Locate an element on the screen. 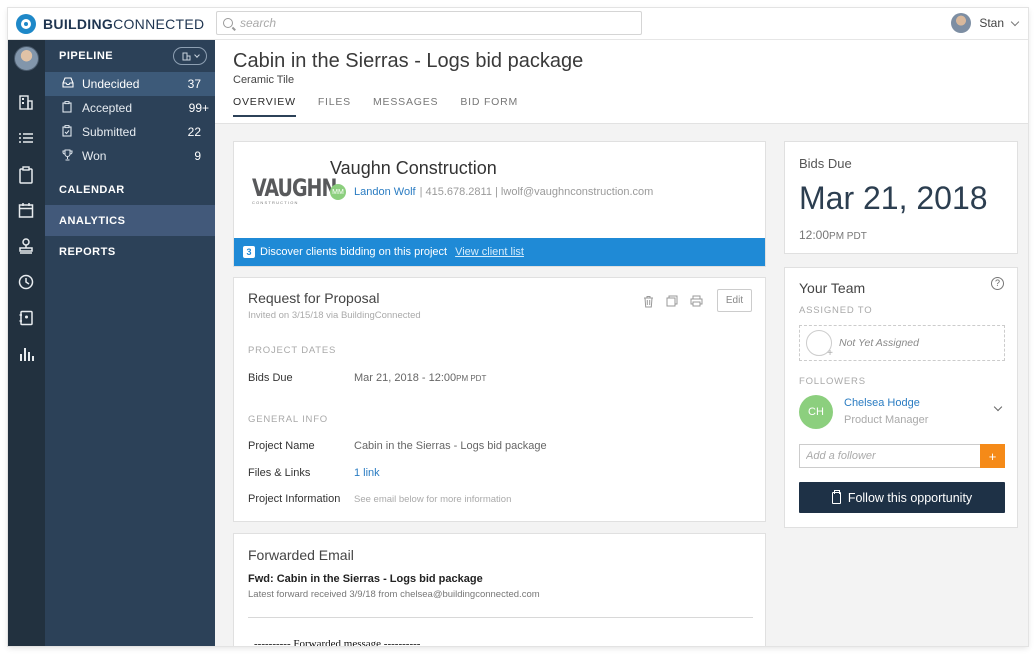 The height and width of the screenshot is (654, 1036). client-logo: VAUGHN CONSTRUCTION is located at coordinates (294, 191).